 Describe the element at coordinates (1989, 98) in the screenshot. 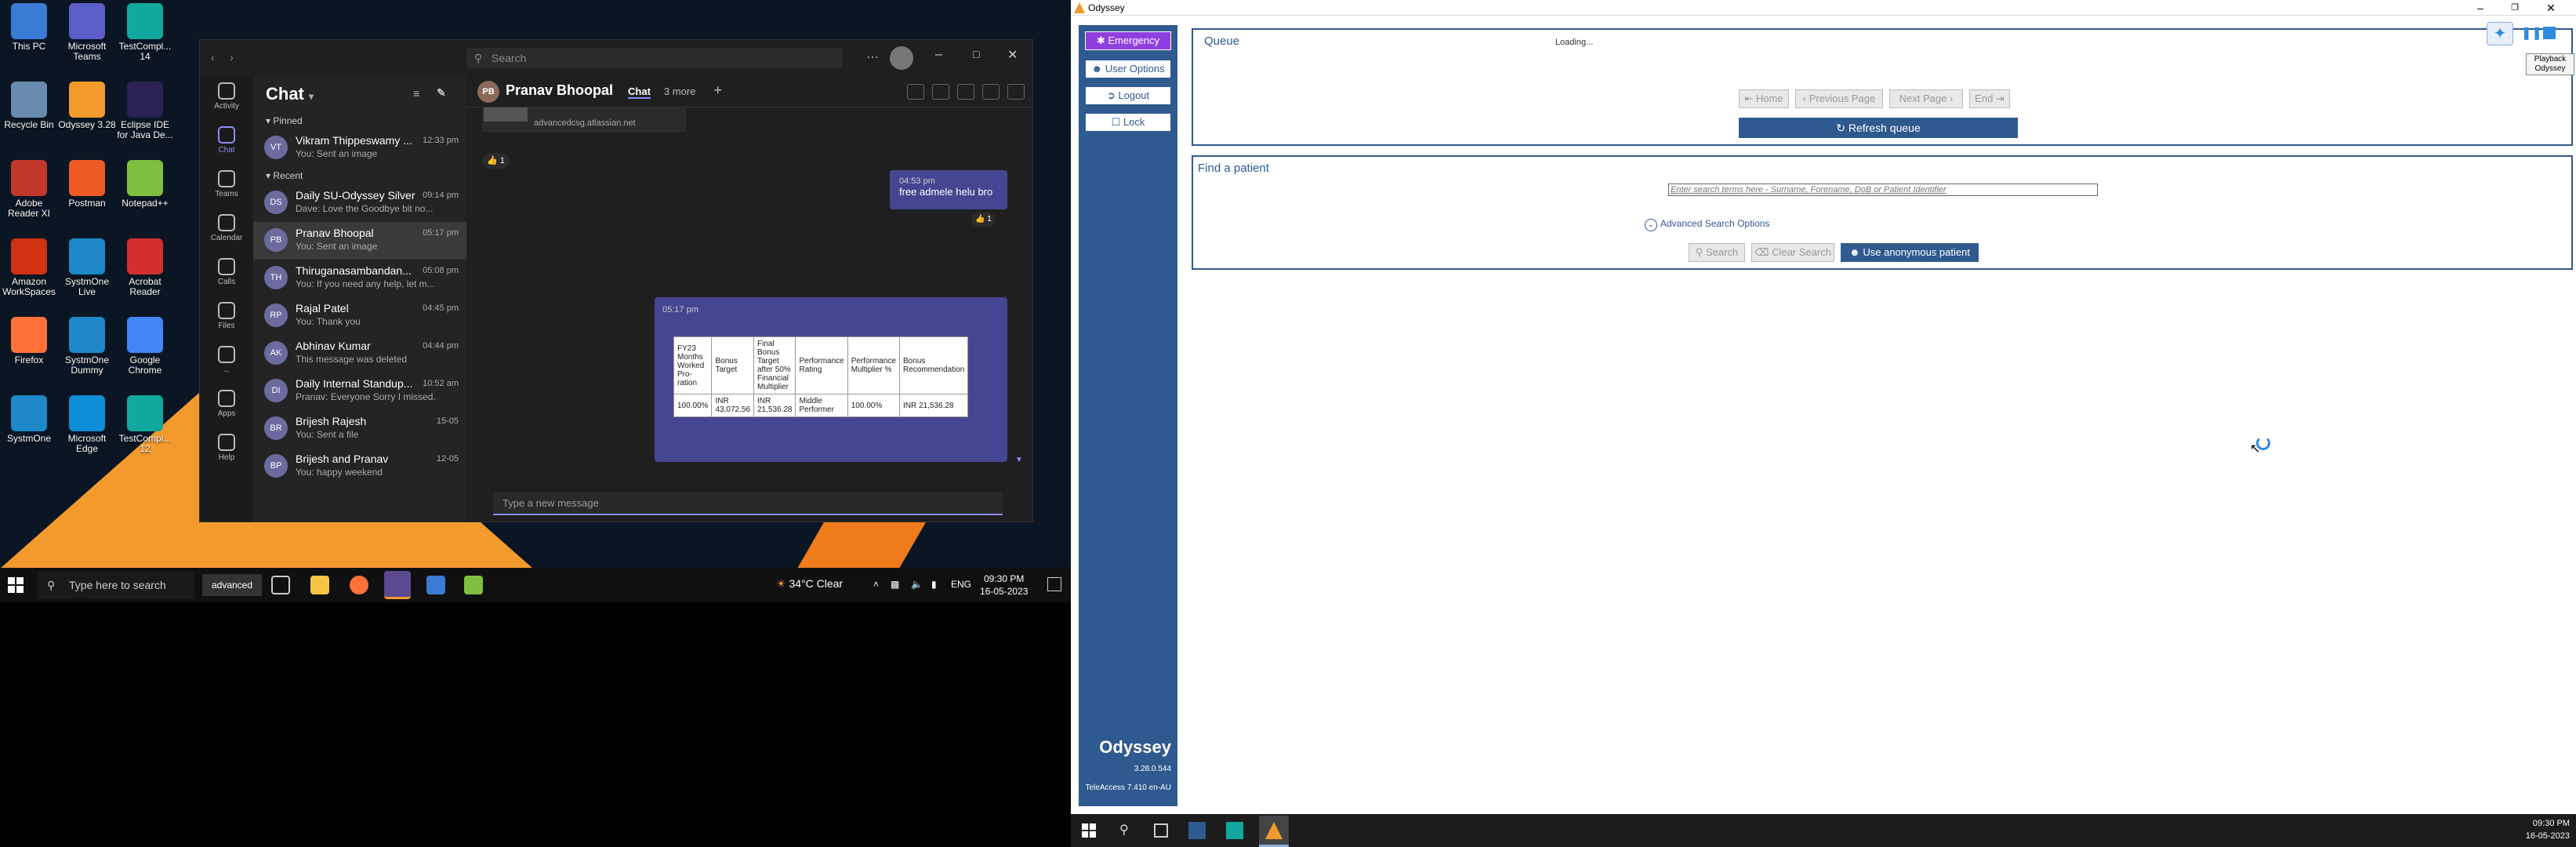

I see `end-button: End ⇥` at that location.